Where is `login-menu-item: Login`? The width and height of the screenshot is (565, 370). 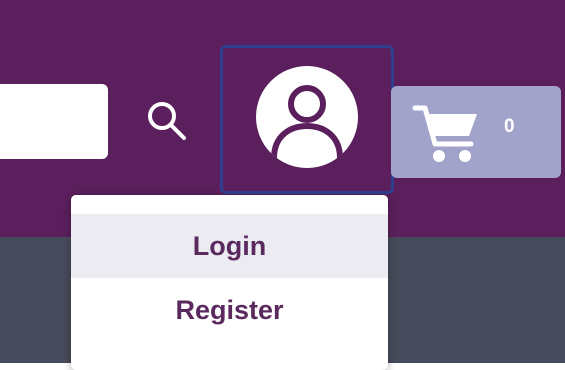 login-menu-item: Login is located at coordinates (229, 246).